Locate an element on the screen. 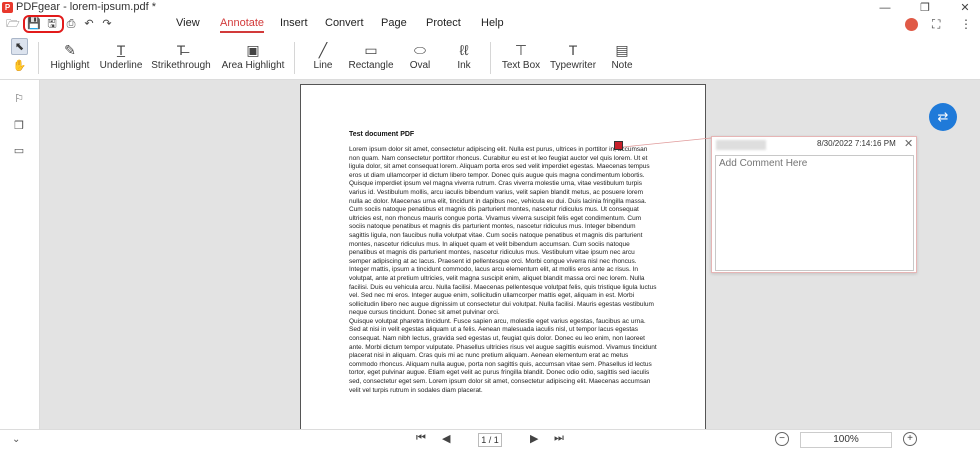  maximize-button: ❐ is located at coordinates (925, 8).